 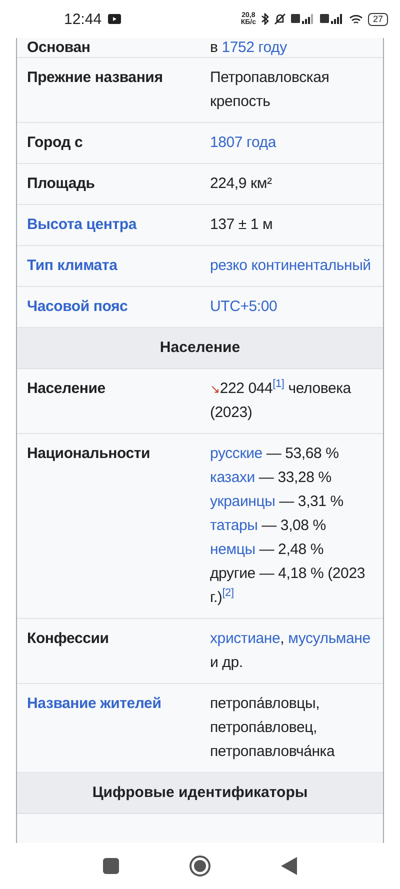 What do you see at coordinates (264, 19) in the screenshot?
I see `bluetooth-icon` at bounding box center [264, 19].